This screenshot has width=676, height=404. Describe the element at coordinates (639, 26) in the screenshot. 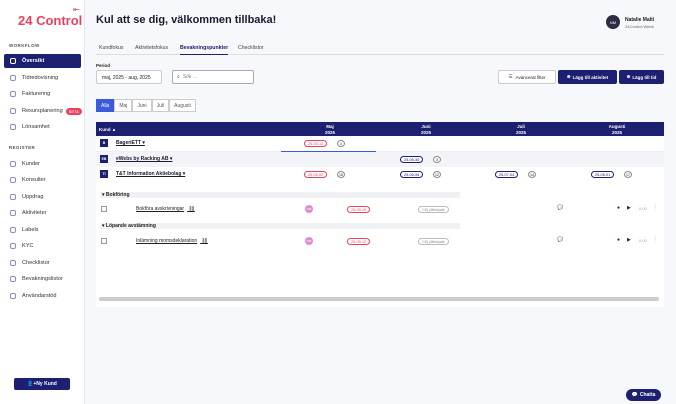

I see `user-org: 24Control Webb` at that location.